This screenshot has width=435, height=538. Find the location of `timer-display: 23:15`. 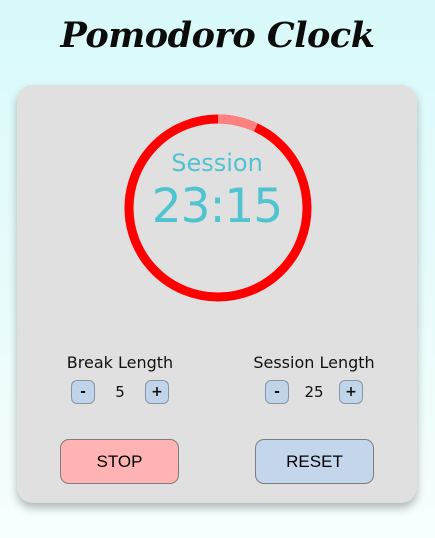

timer-display: 23:15 is located at coordinates (217, 206).